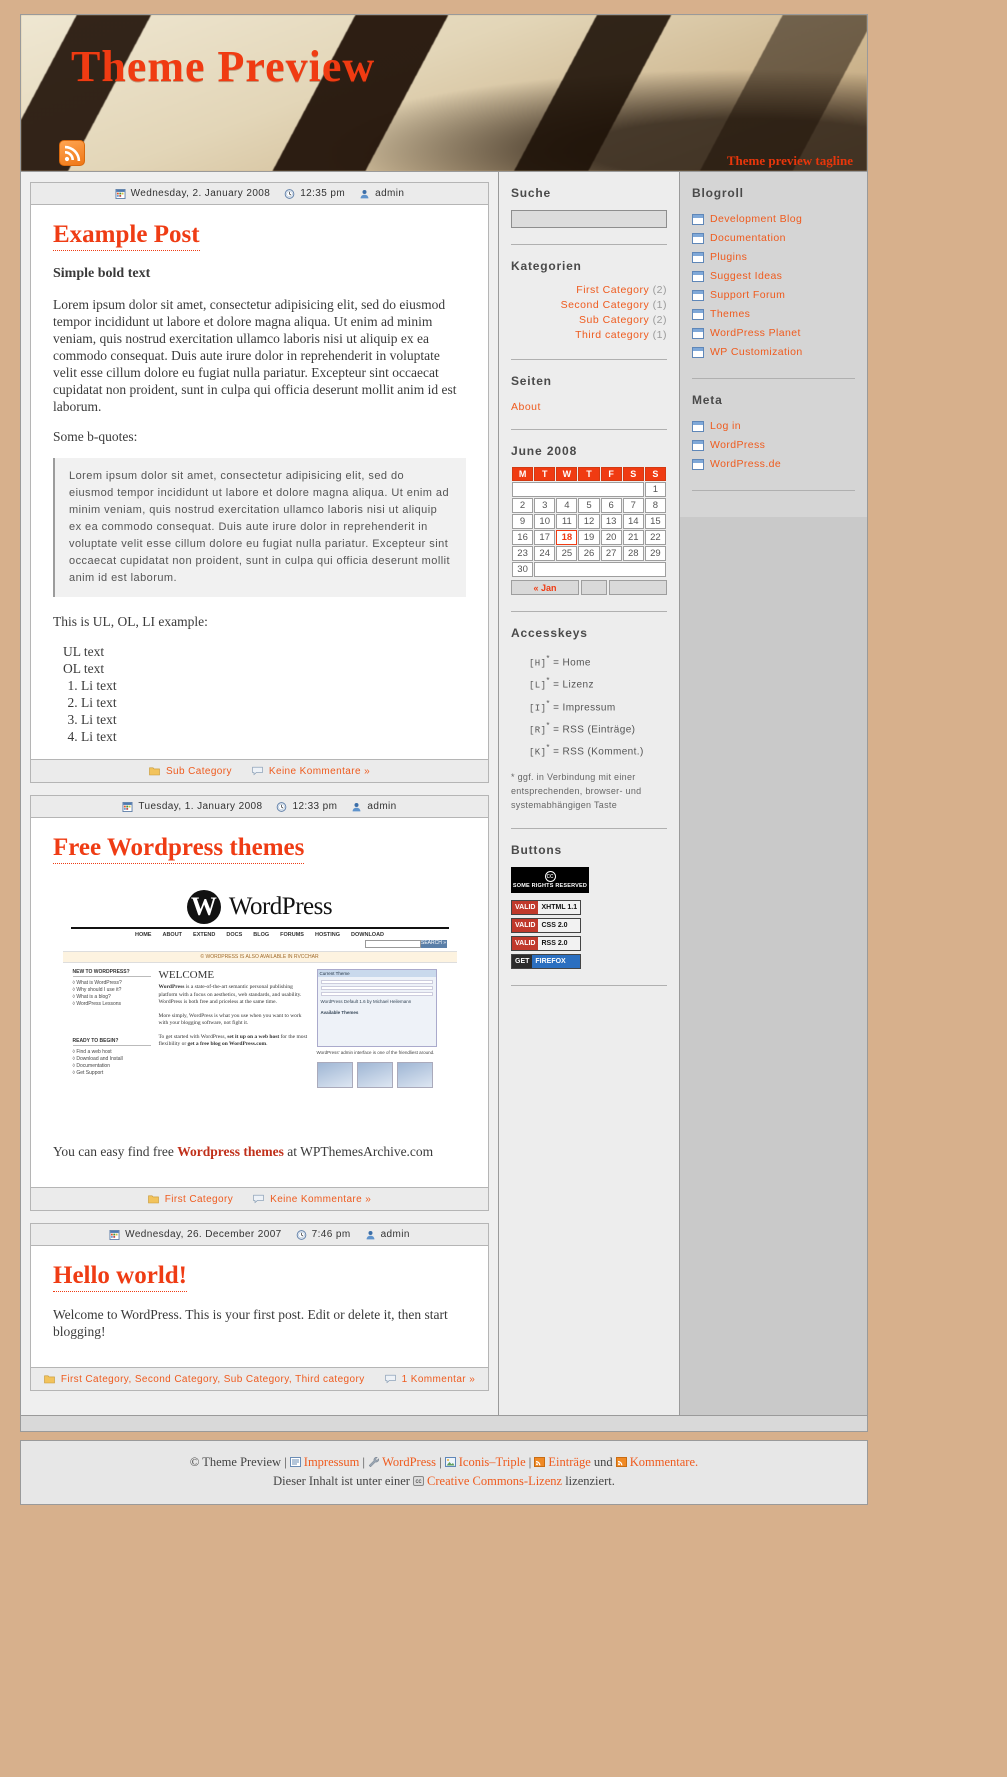  What do you see at coordinates (569, 1462) in the screenshot?
I see `footer-link-entries: Einträge` at bounding box center [569, 1462].